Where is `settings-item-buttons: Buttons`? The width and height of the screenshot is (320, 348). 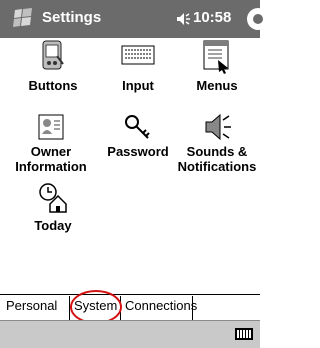
settings-item-buttons: Buttons is located at coordinates (53, 69).